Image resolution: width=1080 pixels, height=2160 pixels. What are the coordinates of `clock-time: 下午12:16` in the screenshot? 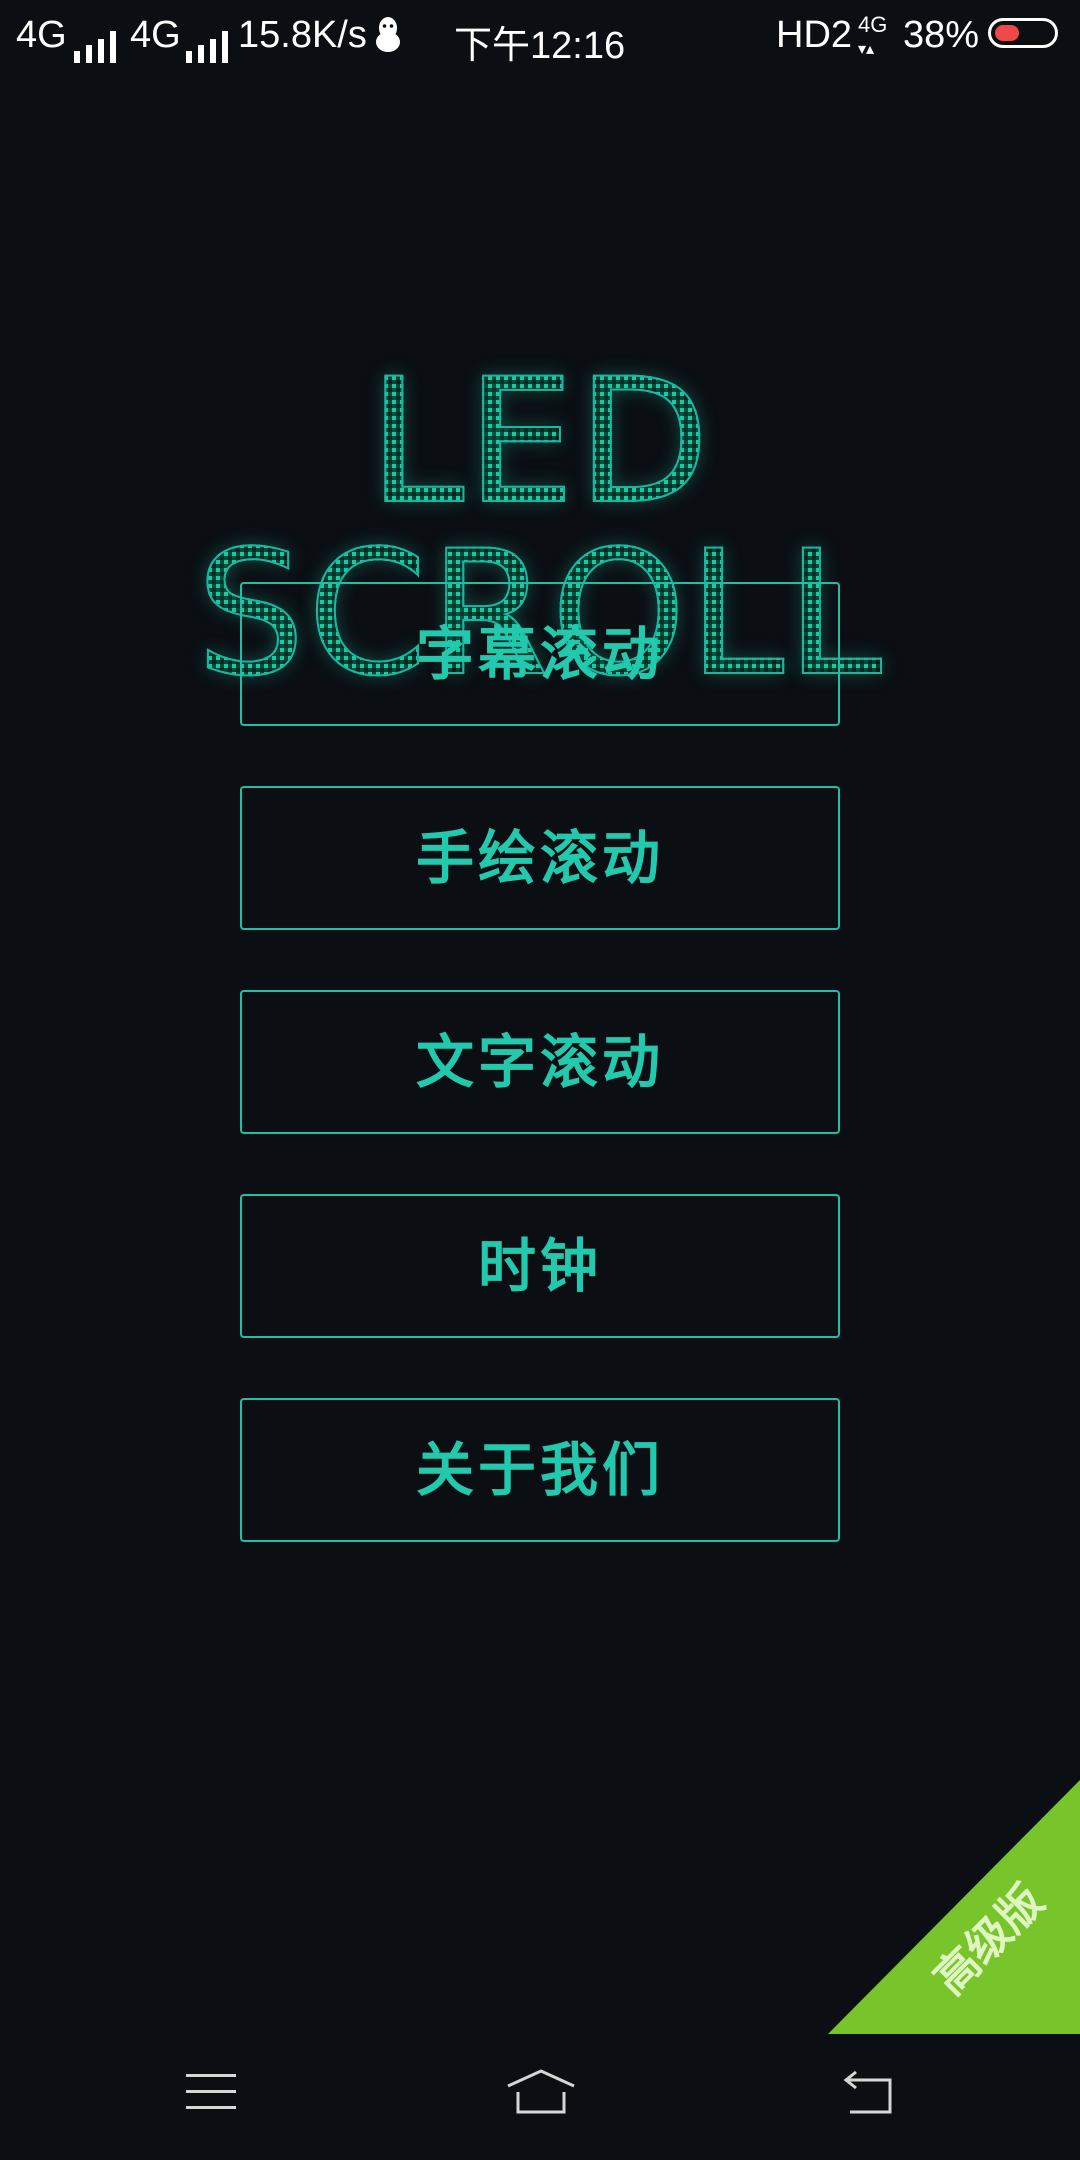 It's located at (540, 46).